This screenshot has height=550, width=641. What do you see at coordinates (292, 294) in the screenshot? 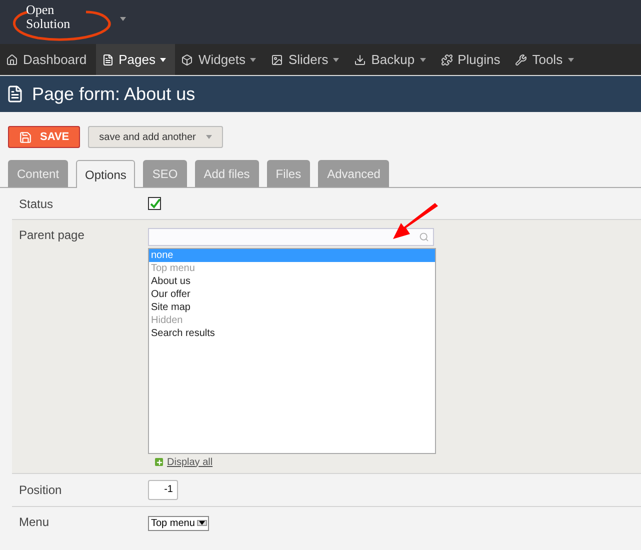
I see `list-option: Our offer` at bounding box center [292, 294].